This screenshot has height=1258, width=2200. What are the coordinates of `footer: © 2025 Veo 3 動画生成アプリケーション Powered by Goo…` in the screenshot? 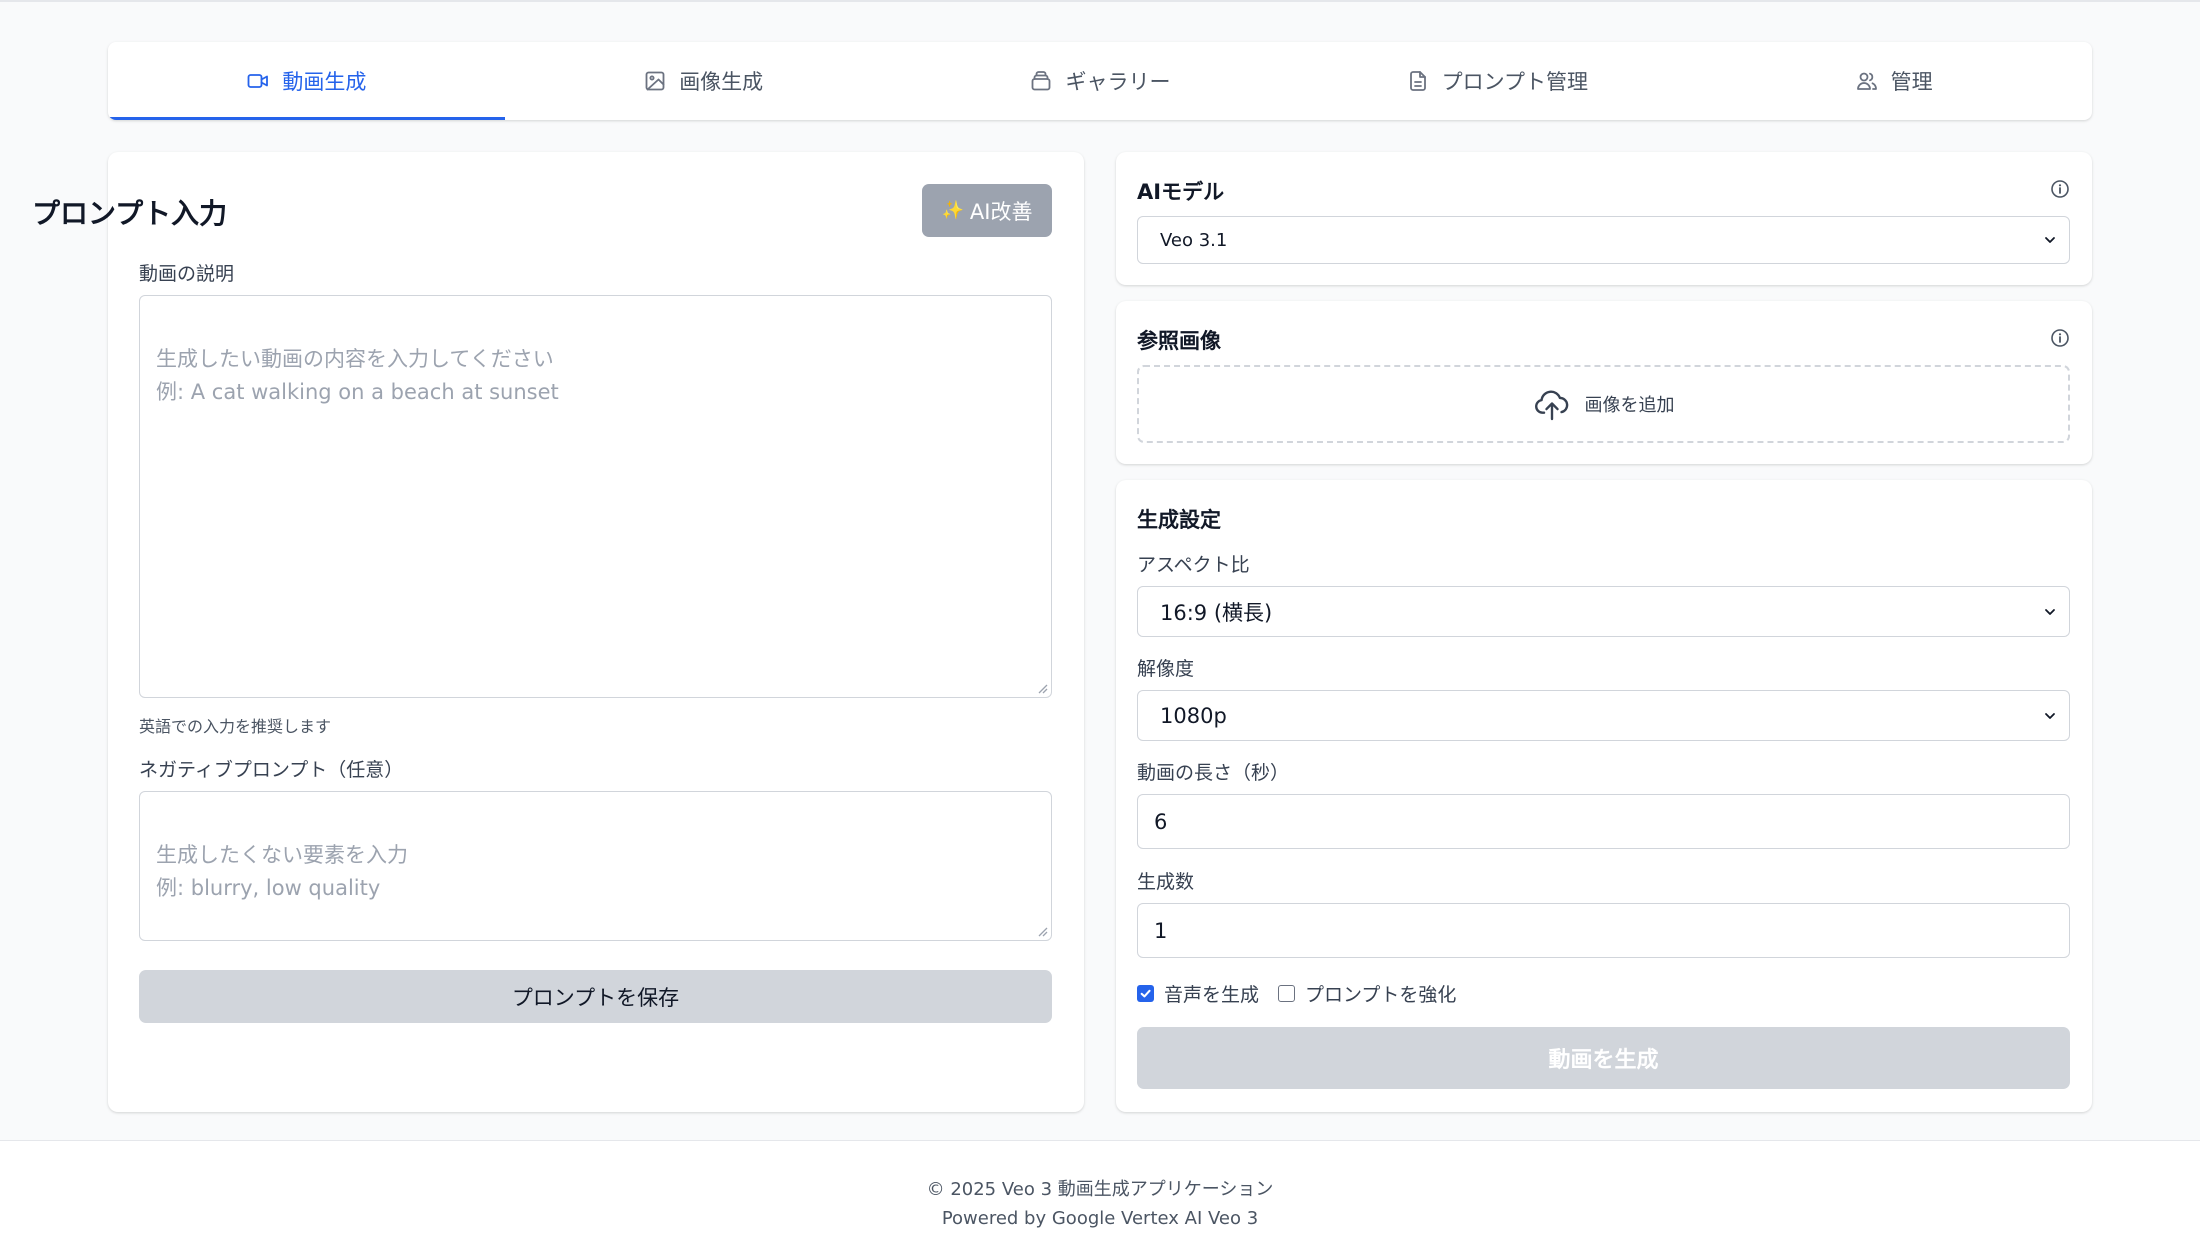 It's located at (1100, 1199).